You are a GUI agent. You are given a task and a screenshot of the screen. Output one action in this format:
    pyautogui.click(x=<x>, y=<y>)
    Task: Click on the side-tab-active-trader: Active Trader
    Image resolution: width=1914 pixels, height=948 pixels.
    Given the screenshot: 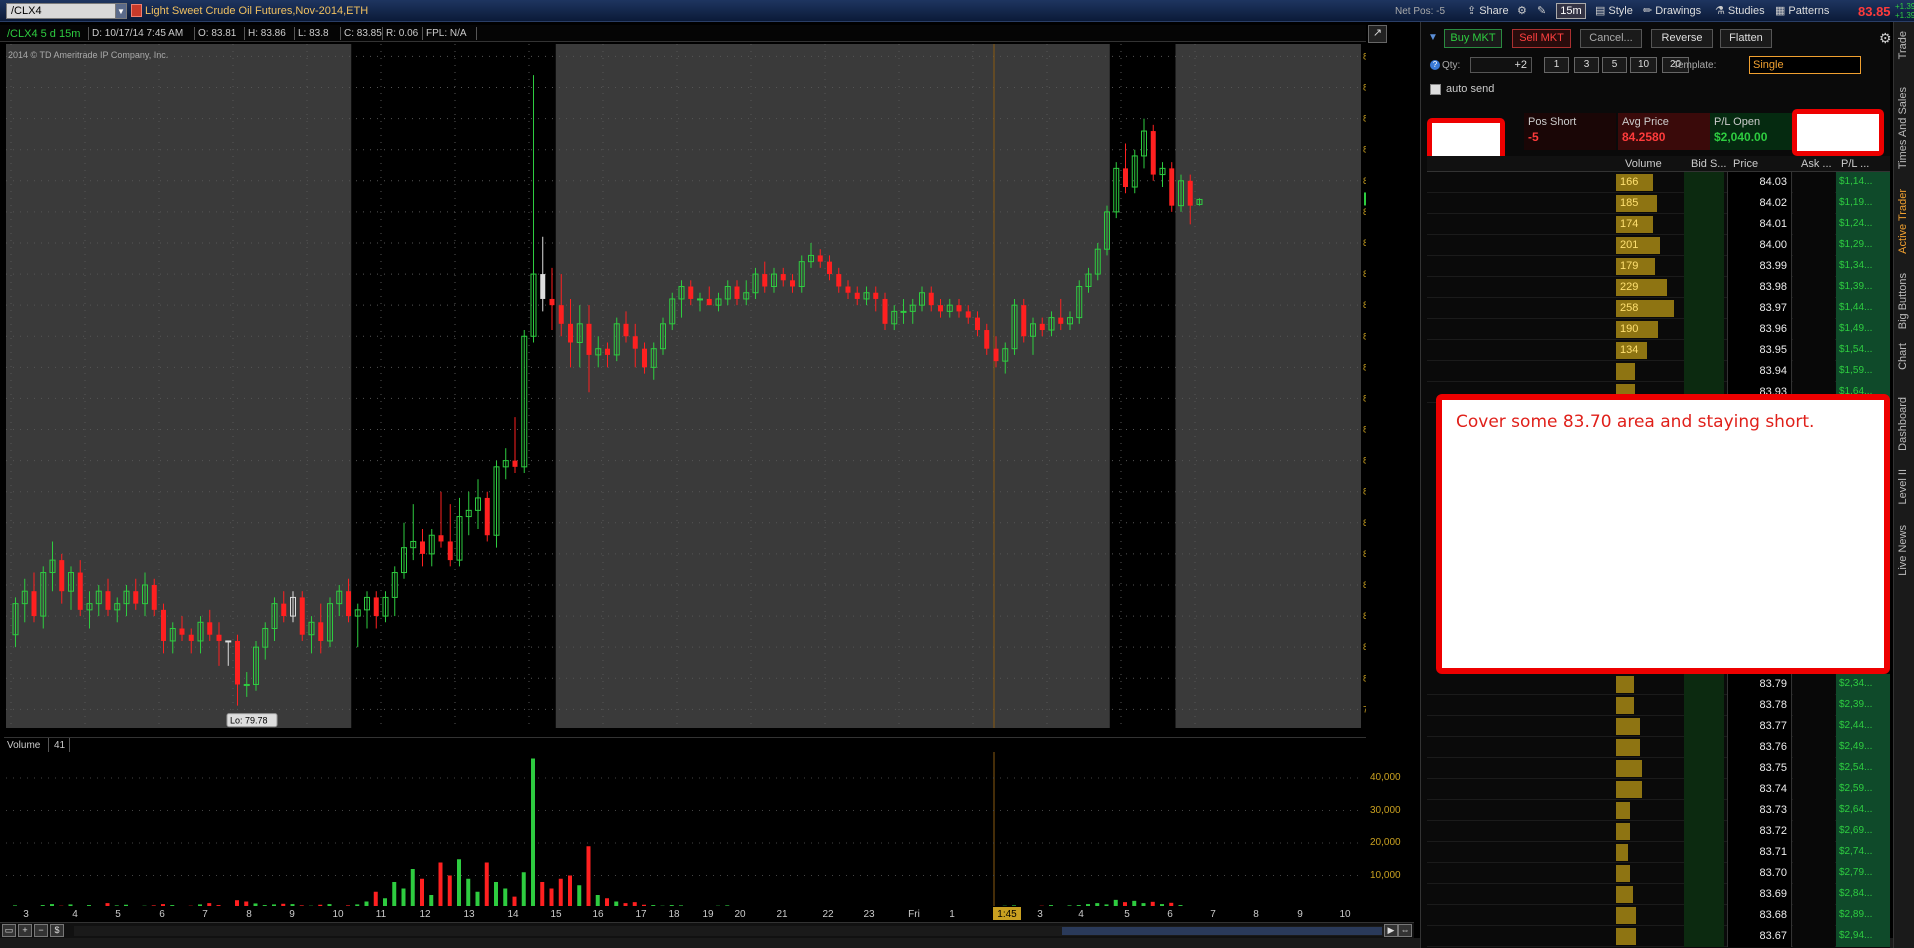 What is the action you would take?
    pyautogui.click(x=1903, y=221)
    